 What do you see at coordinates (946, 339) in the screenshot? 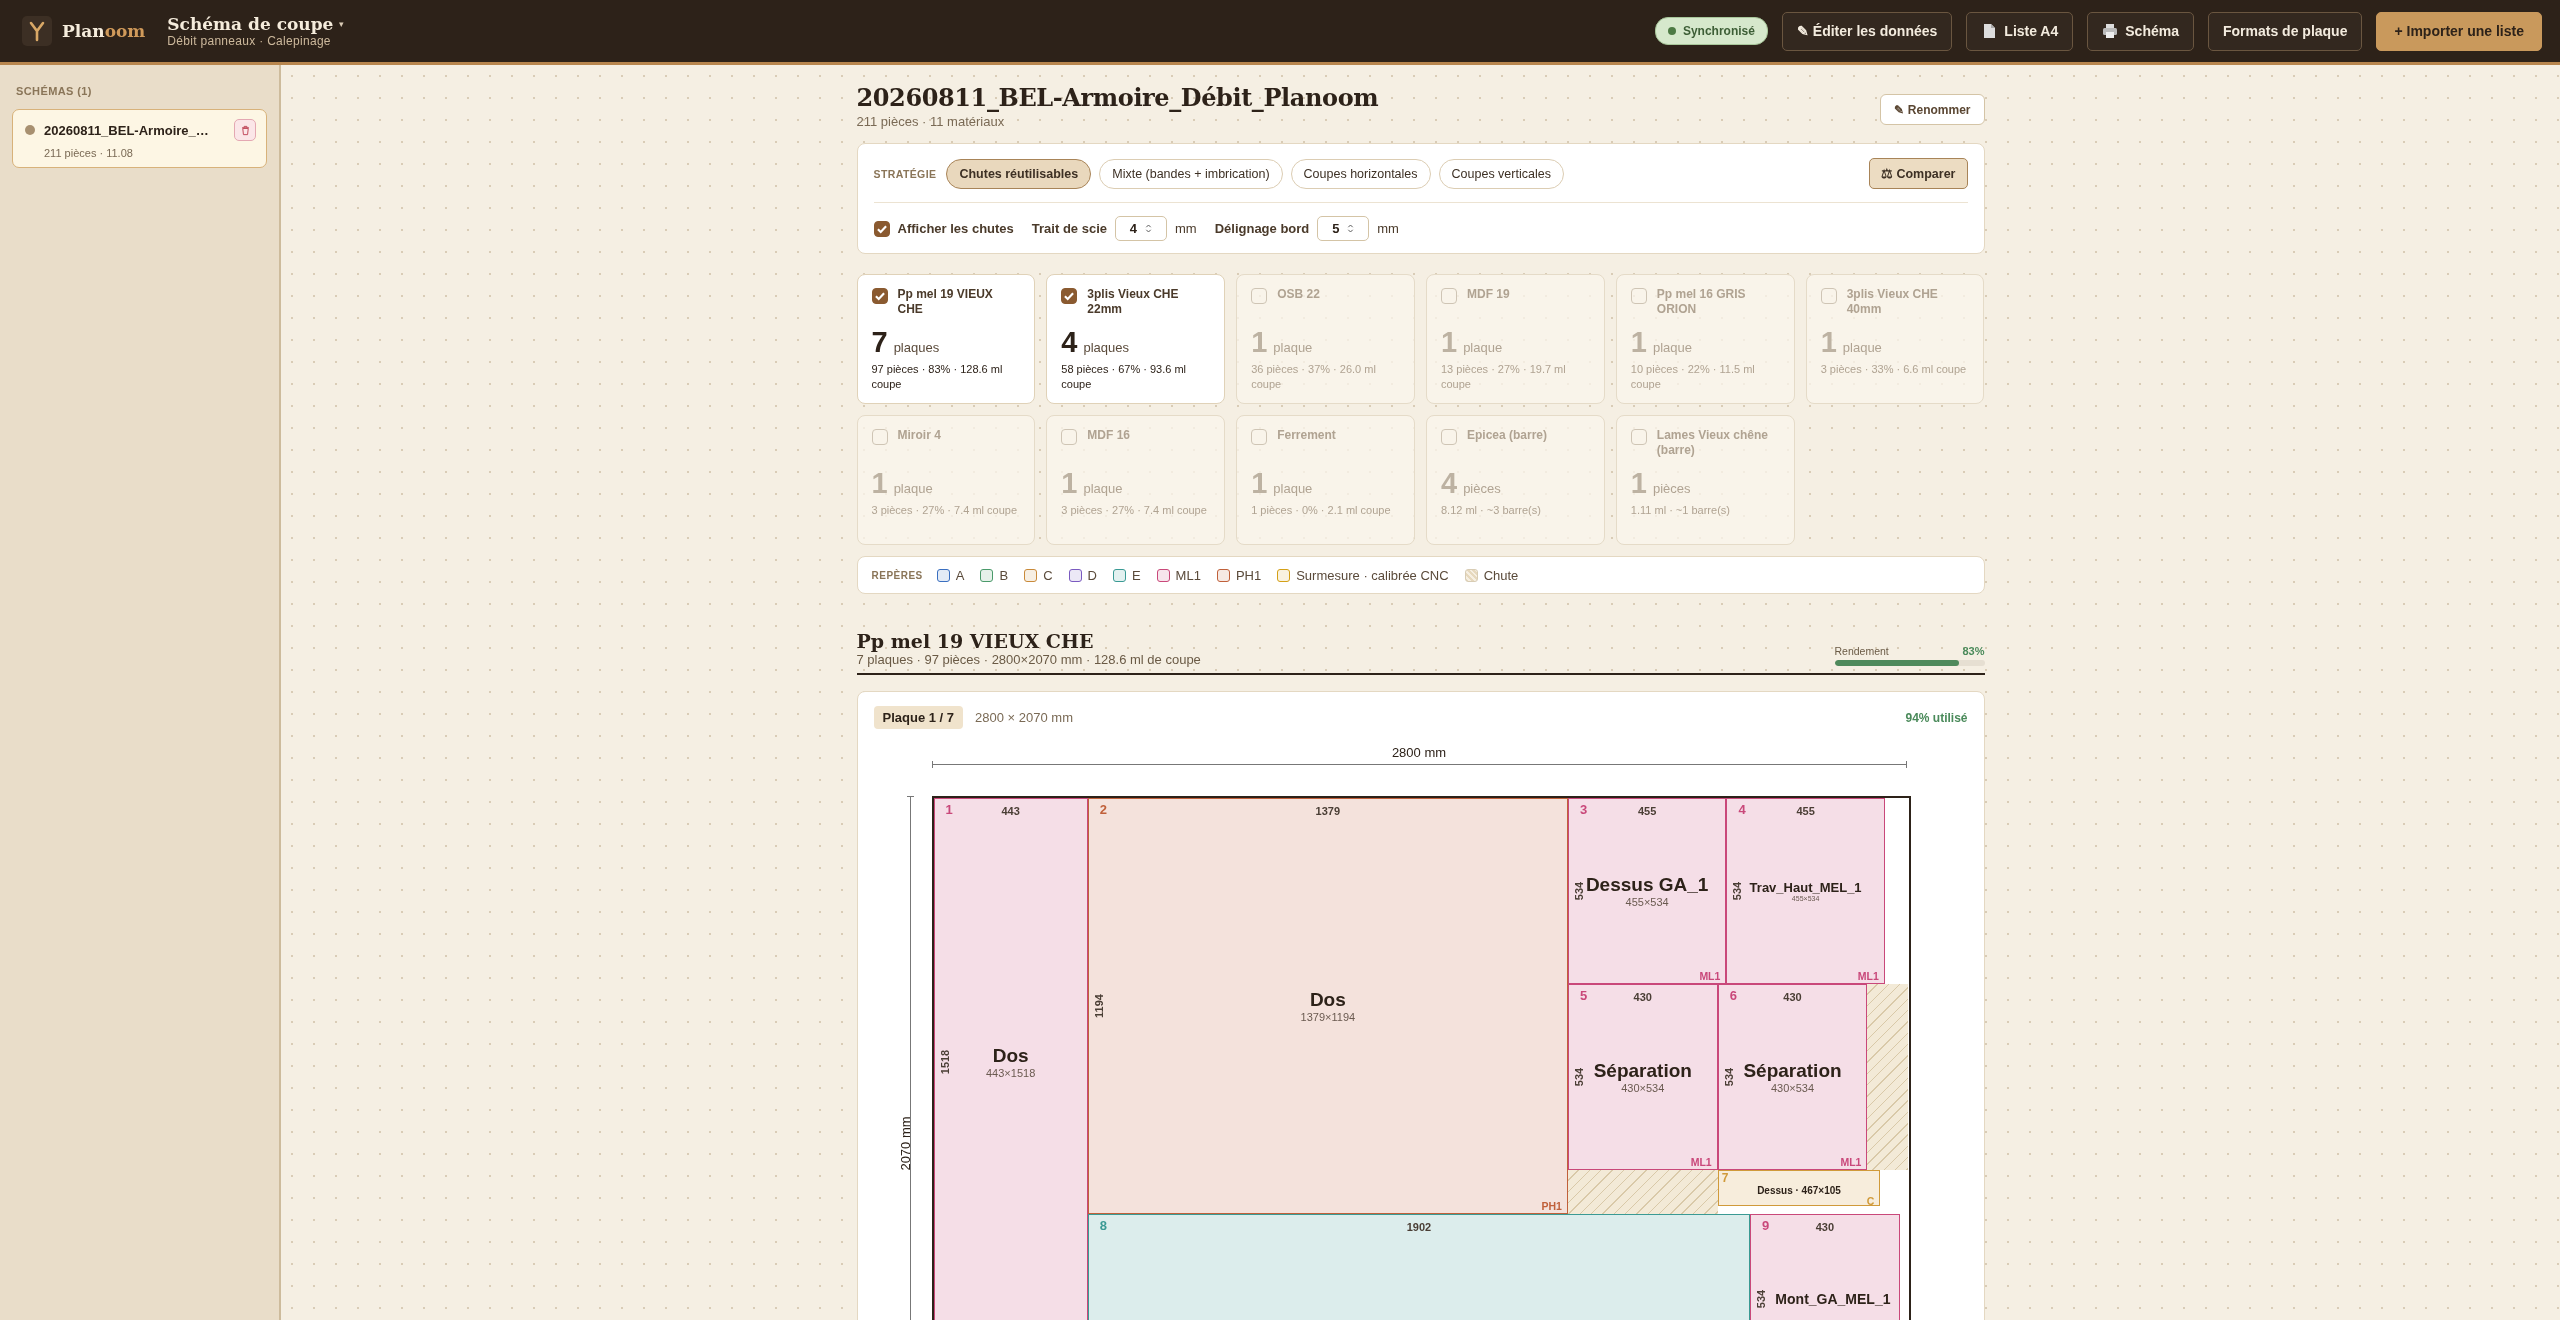
I see `material-card: Pp mel 19 VIEUX CHE 7 plaques 97 pièces · 83% · 128.6 ml coupe` at bounding box center [946, 339].